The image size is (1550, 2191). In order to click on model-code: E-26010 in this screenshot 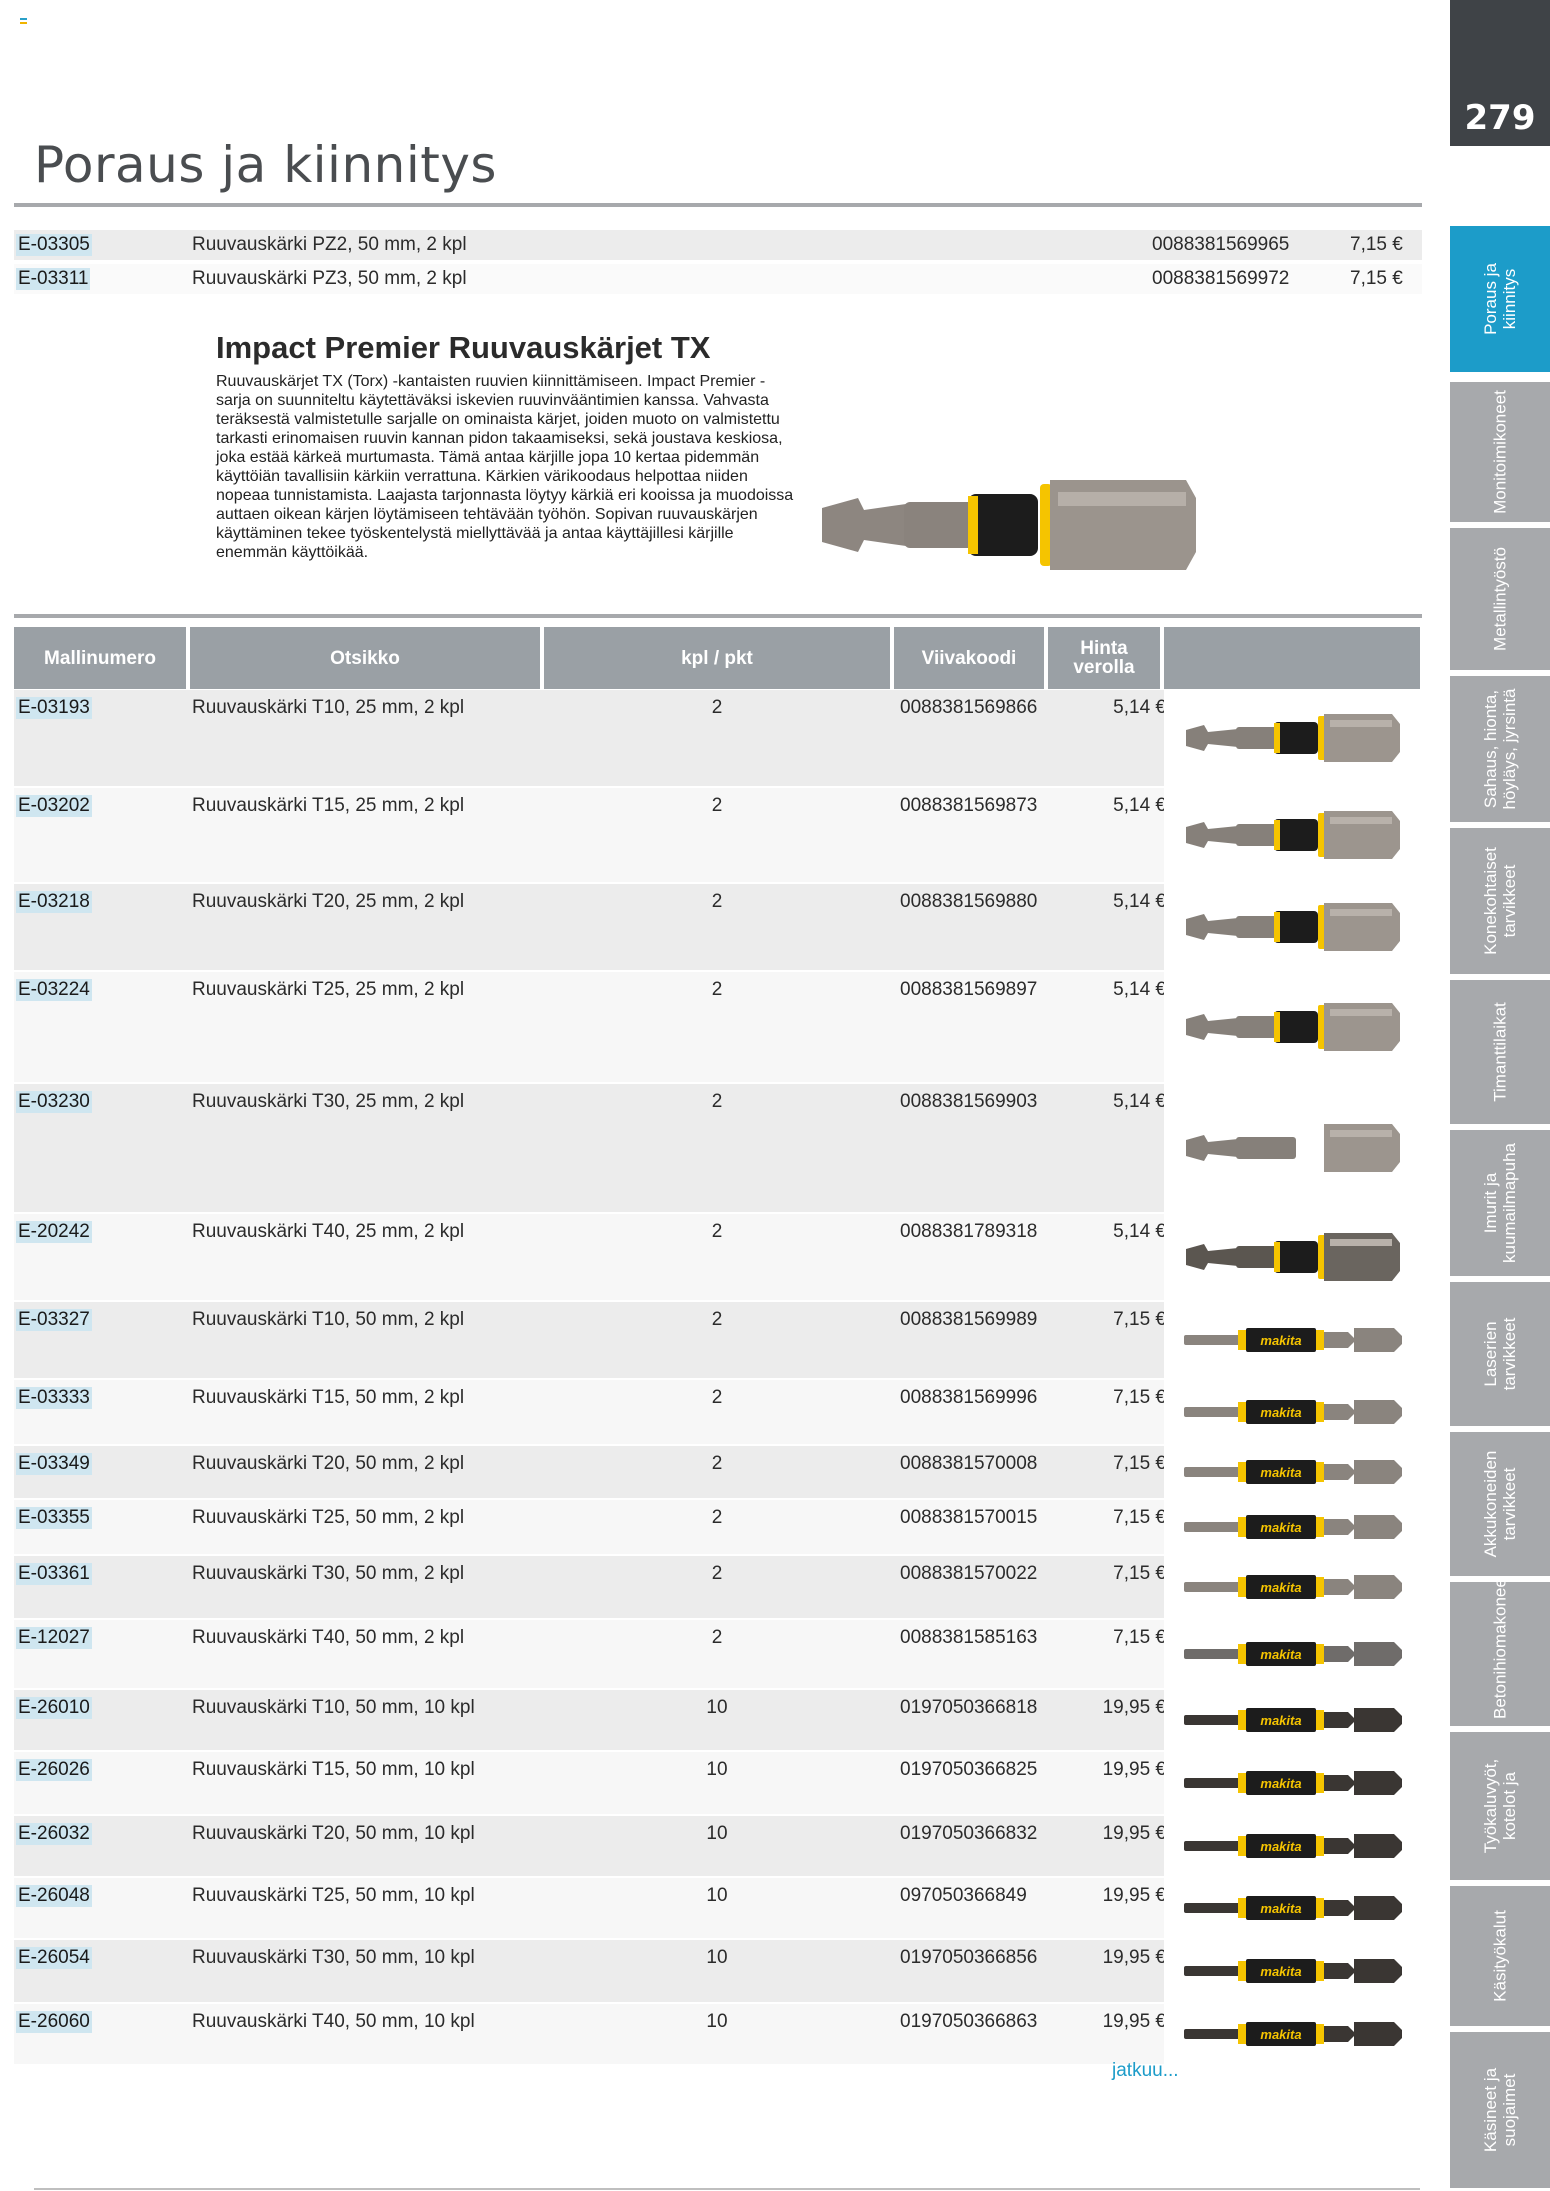, I will do `click(54, 1708)`.